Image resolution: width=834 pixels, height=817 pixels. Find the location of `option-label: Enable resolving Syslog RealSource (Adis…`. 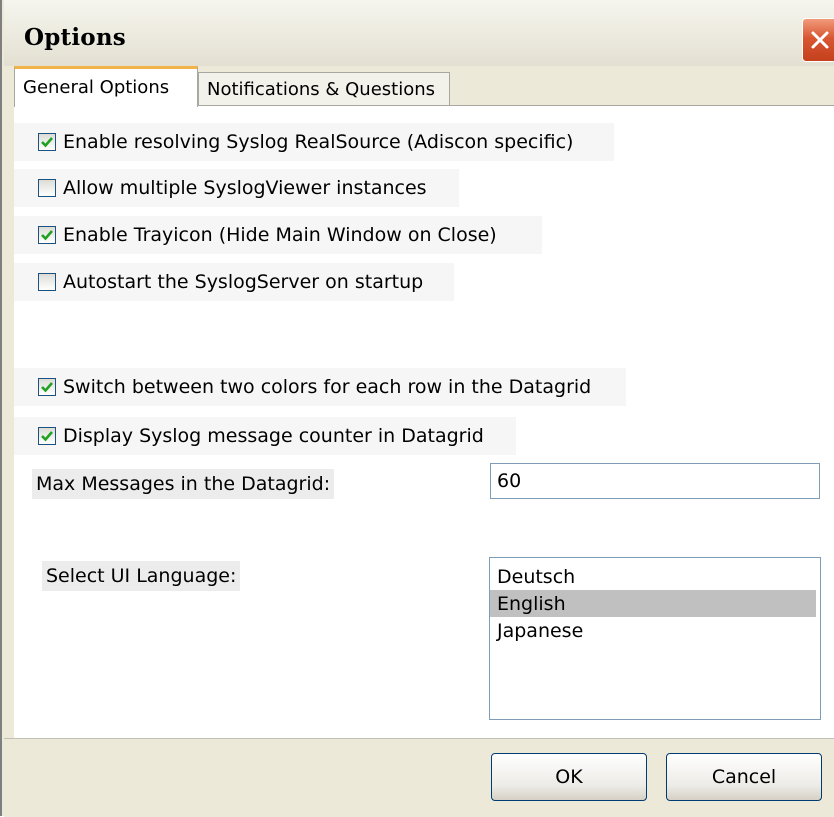

option-label: Enable resolving Syslog RealSource (Adis… is located at coordinates (318, 142).